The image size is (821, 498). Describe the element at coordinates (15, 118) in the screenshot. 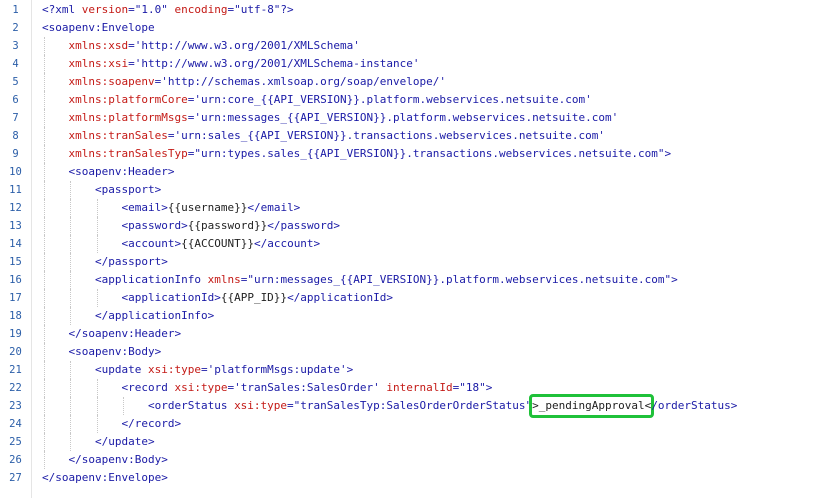

I see `line-number: 7` at that location.